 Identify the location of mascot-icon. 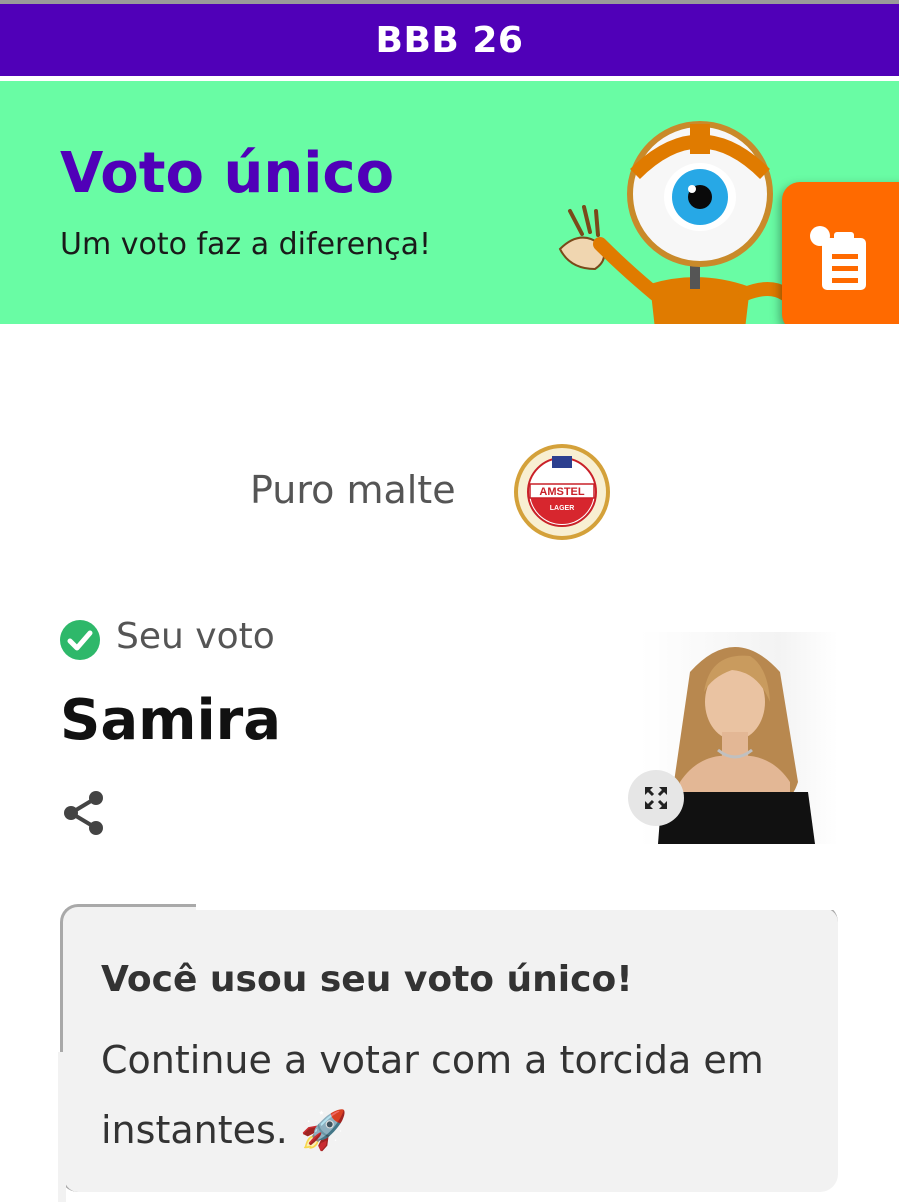
(675, 222).